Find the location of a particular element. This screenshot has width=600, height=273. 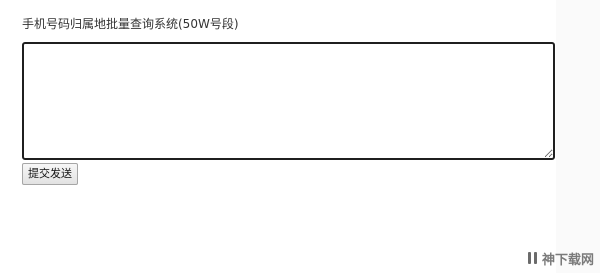

right-margin-strip is located at coordinates (578, 136).